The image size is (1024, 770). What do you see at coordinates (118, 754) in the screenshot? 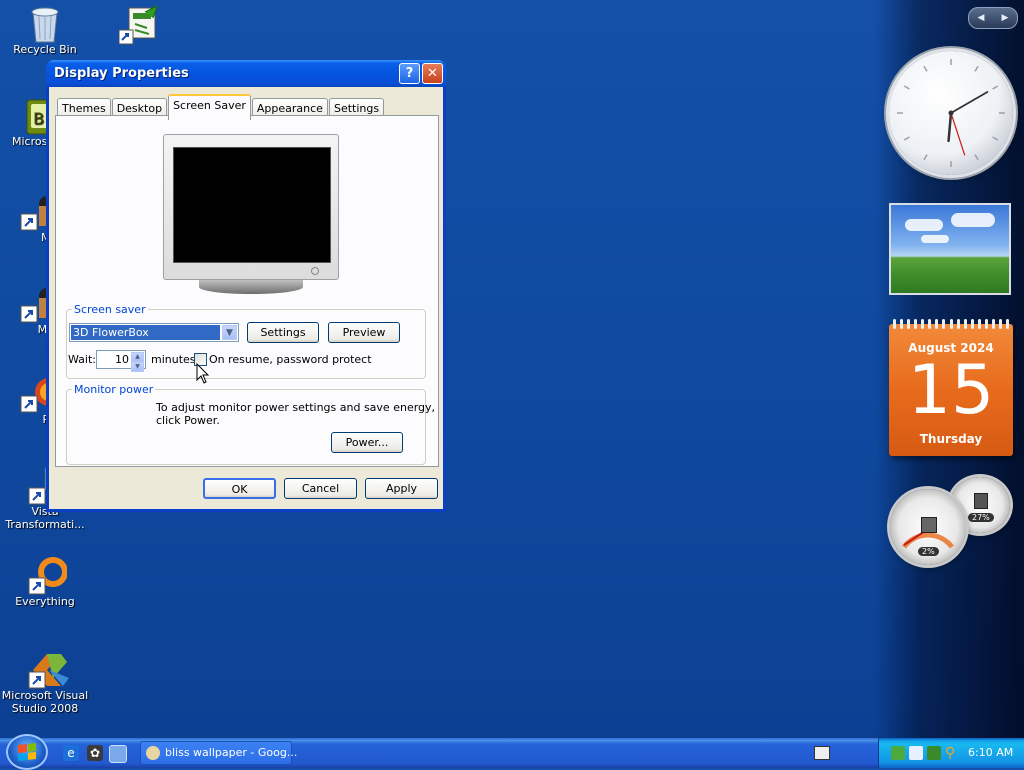
I see `show-desktop-icon` at bounding box center [118, 754].